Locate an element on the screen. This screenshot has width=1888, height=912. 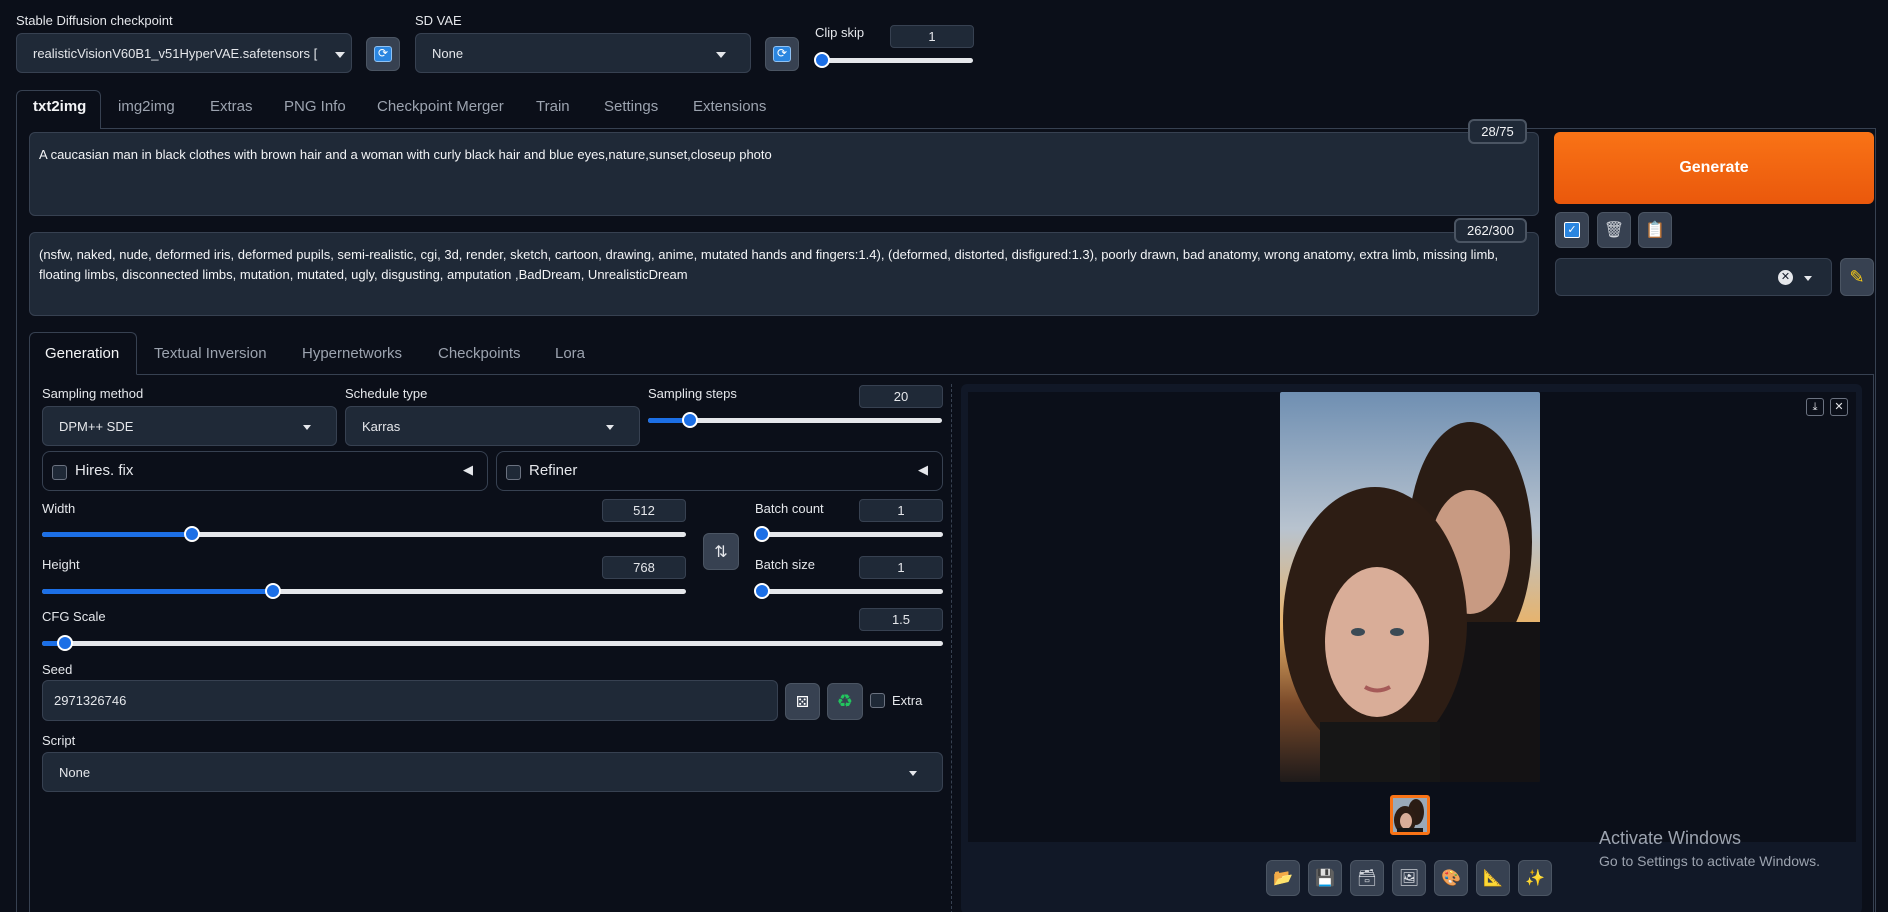
send-to-extras-button: 📐 is located at coordinates (1493, 878).